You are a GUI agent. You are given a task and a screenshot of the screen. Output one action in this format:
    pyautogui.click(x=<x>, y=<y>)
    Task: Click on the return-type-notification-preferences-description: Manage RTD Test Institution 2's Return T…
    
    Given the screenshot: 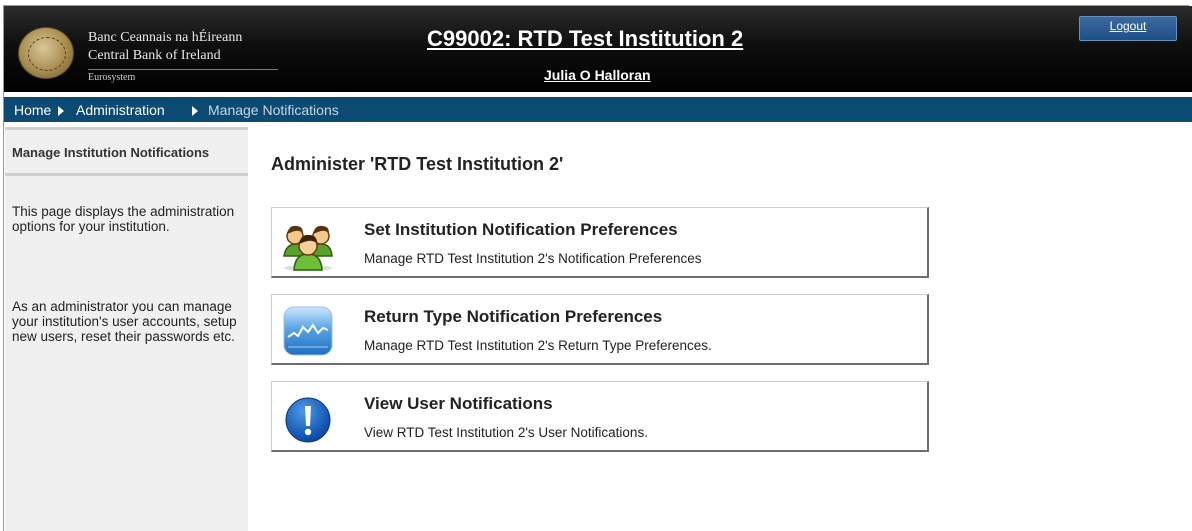 What is the action you would take?
    pyautogui.click(x=538, y=345)
    